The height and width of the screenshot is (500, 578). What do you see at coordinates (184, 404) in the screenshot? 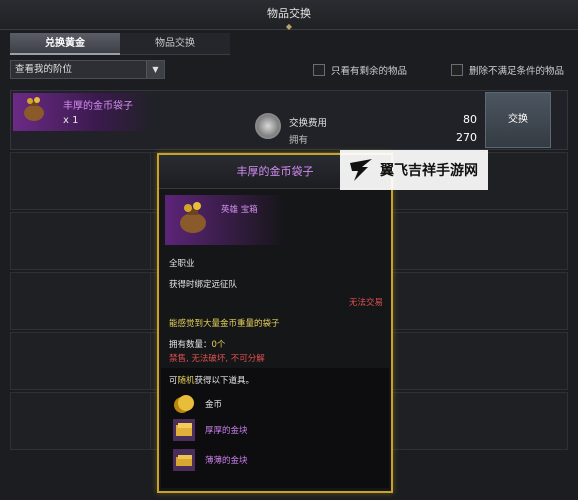
I see `gold-coin-icon` at bounding box center [184, 404].